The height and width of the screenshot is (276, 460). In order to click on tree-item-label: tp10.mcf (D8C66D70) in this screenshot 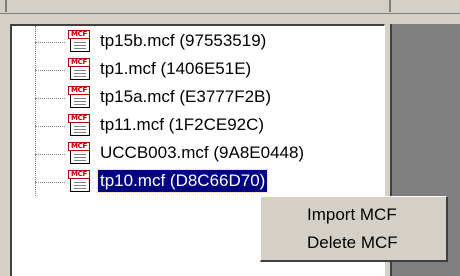, I will do `click(182, 181)`.